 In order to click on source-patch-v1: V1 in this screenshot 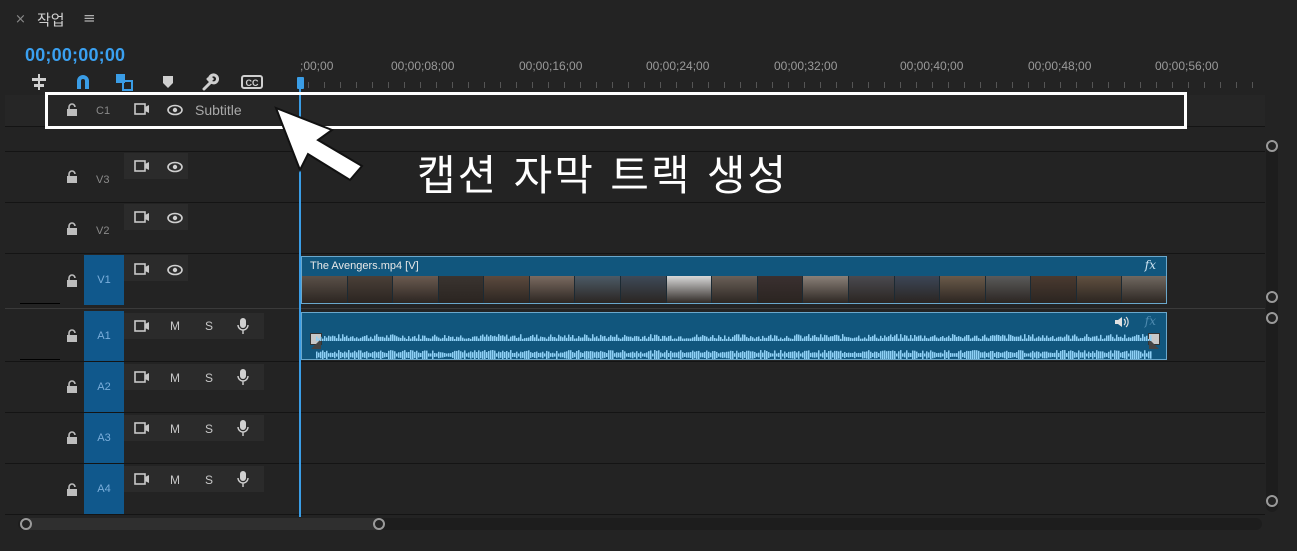, I will do `click(104, 280)`.